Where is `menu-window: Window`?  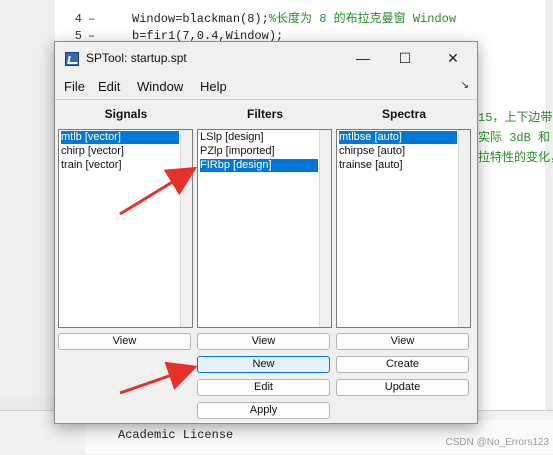 menu-window: Window is located at coordinates (160, 86).